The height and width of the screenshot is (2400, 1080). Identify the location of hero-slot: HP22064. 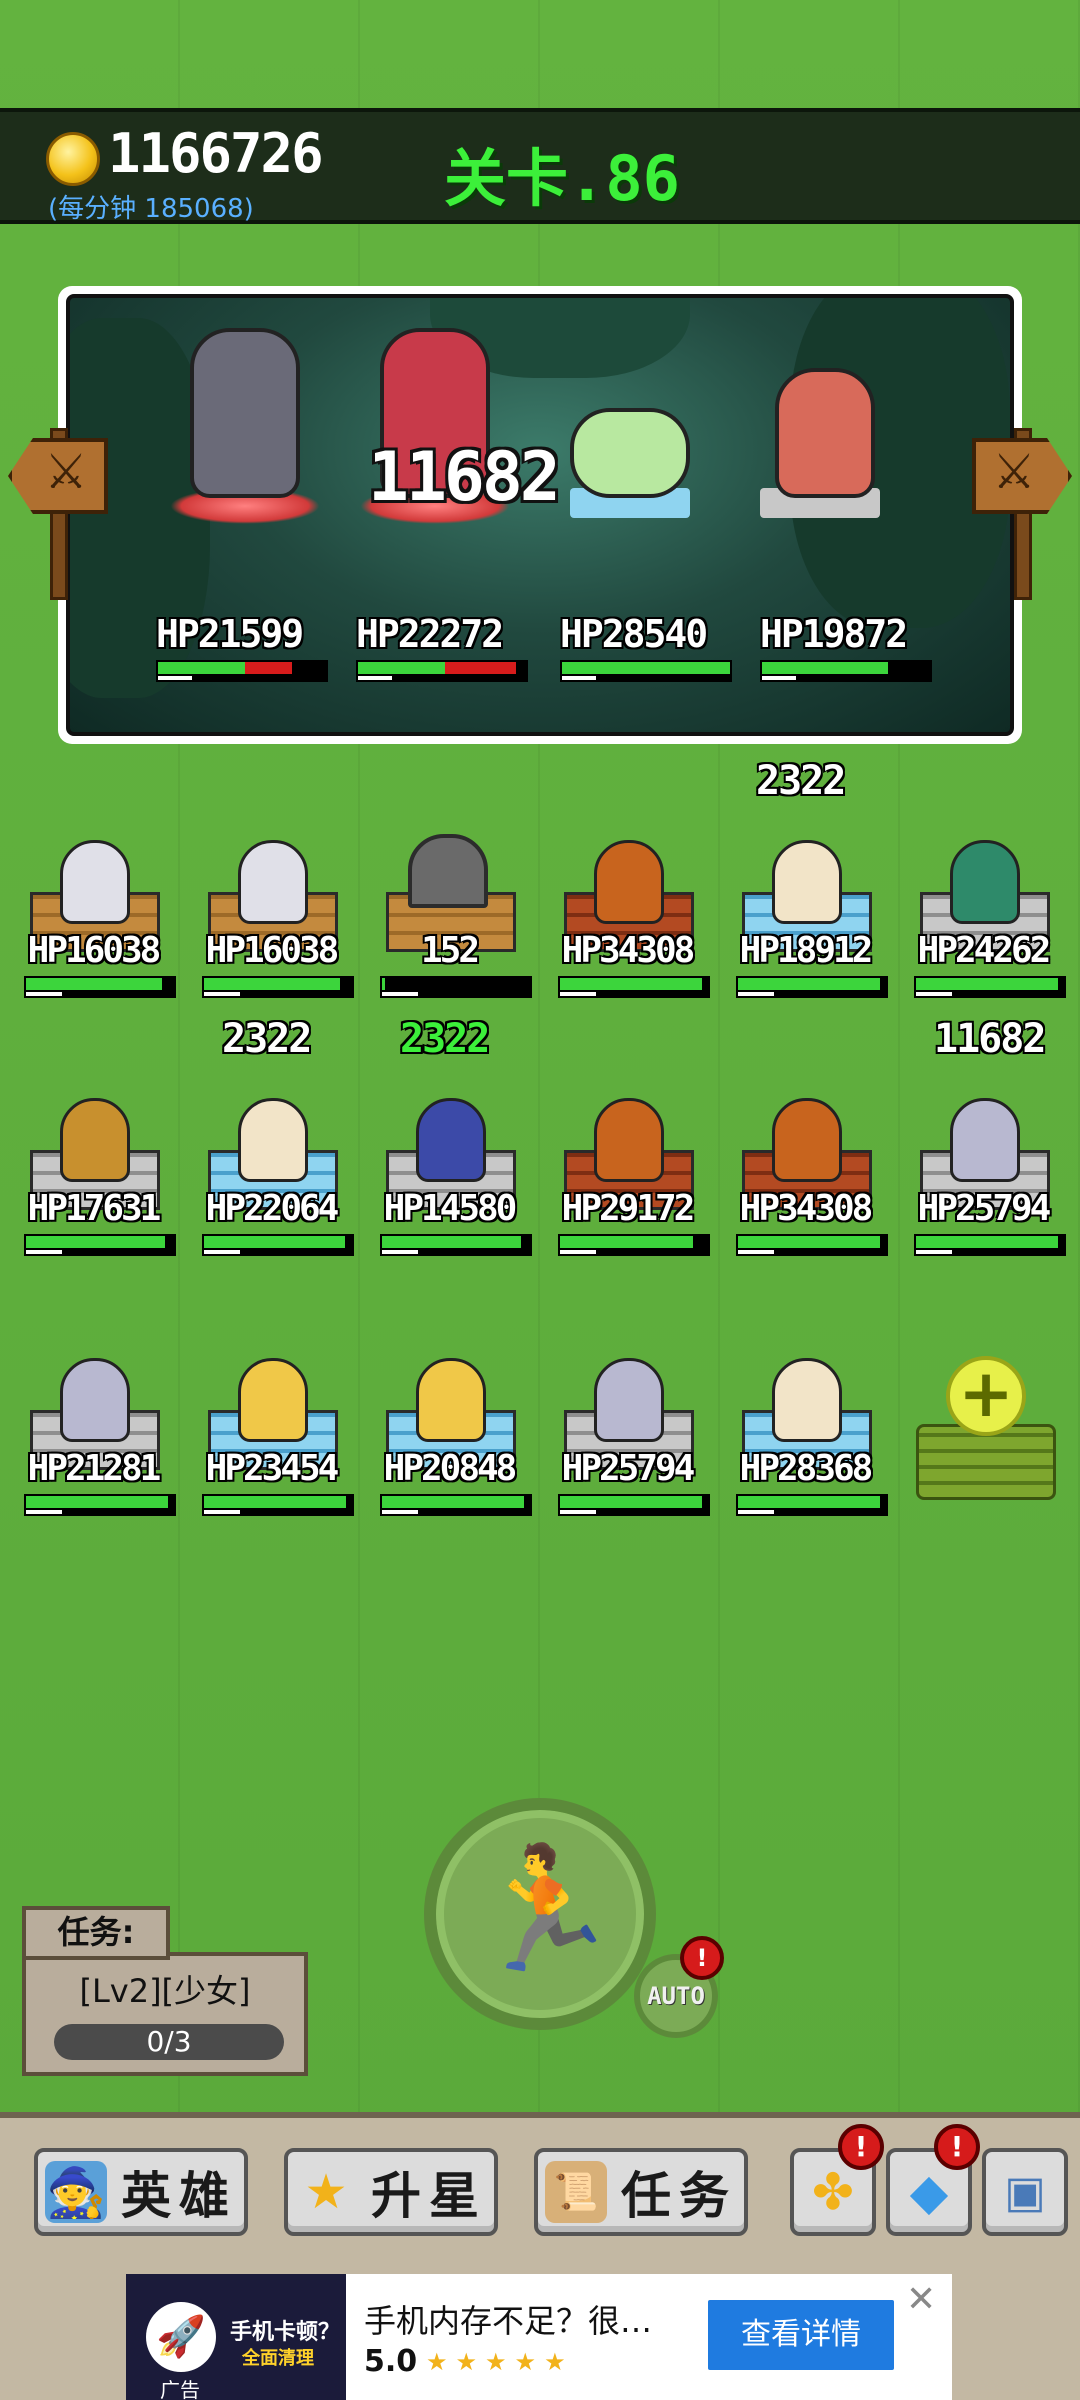
(271, 1168).